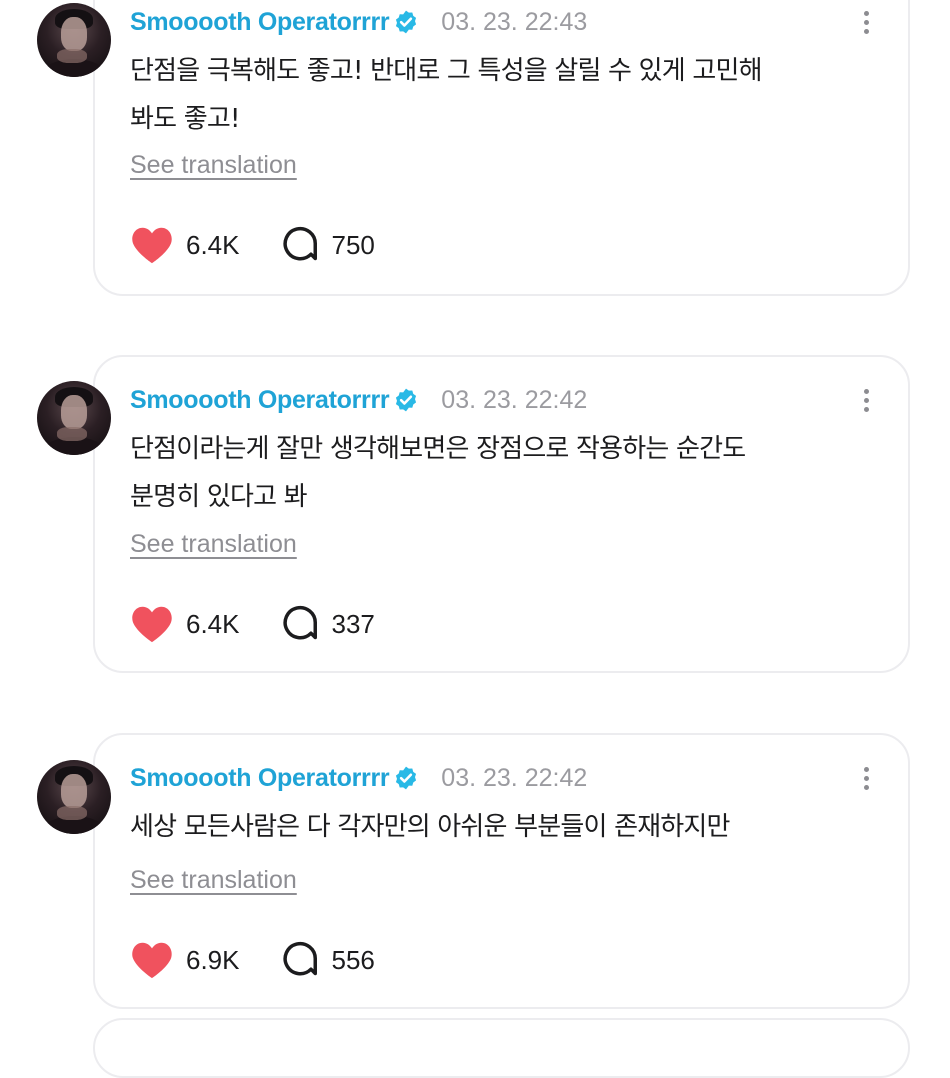  Describe the element at coordinates (219, 497) in the screenshot. I see `post-text-line: 분명히 있다고 봐` at that location.